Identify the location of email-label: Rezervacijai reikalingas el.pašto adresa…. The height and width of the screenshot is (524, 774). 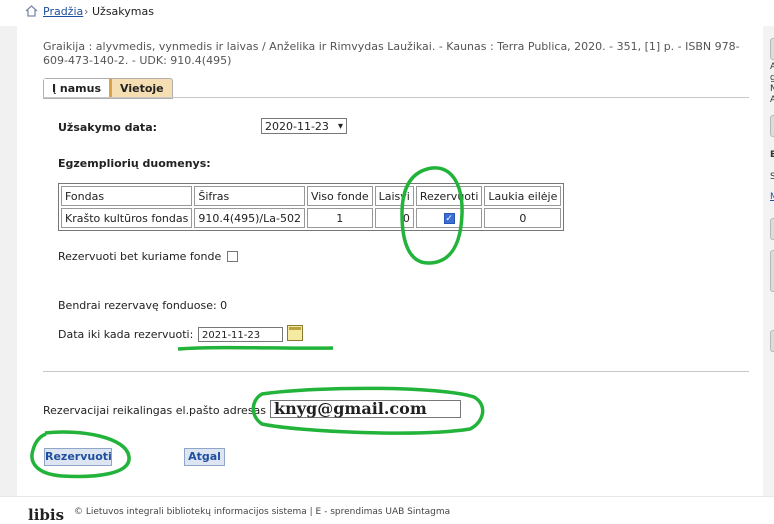
(155, 410).